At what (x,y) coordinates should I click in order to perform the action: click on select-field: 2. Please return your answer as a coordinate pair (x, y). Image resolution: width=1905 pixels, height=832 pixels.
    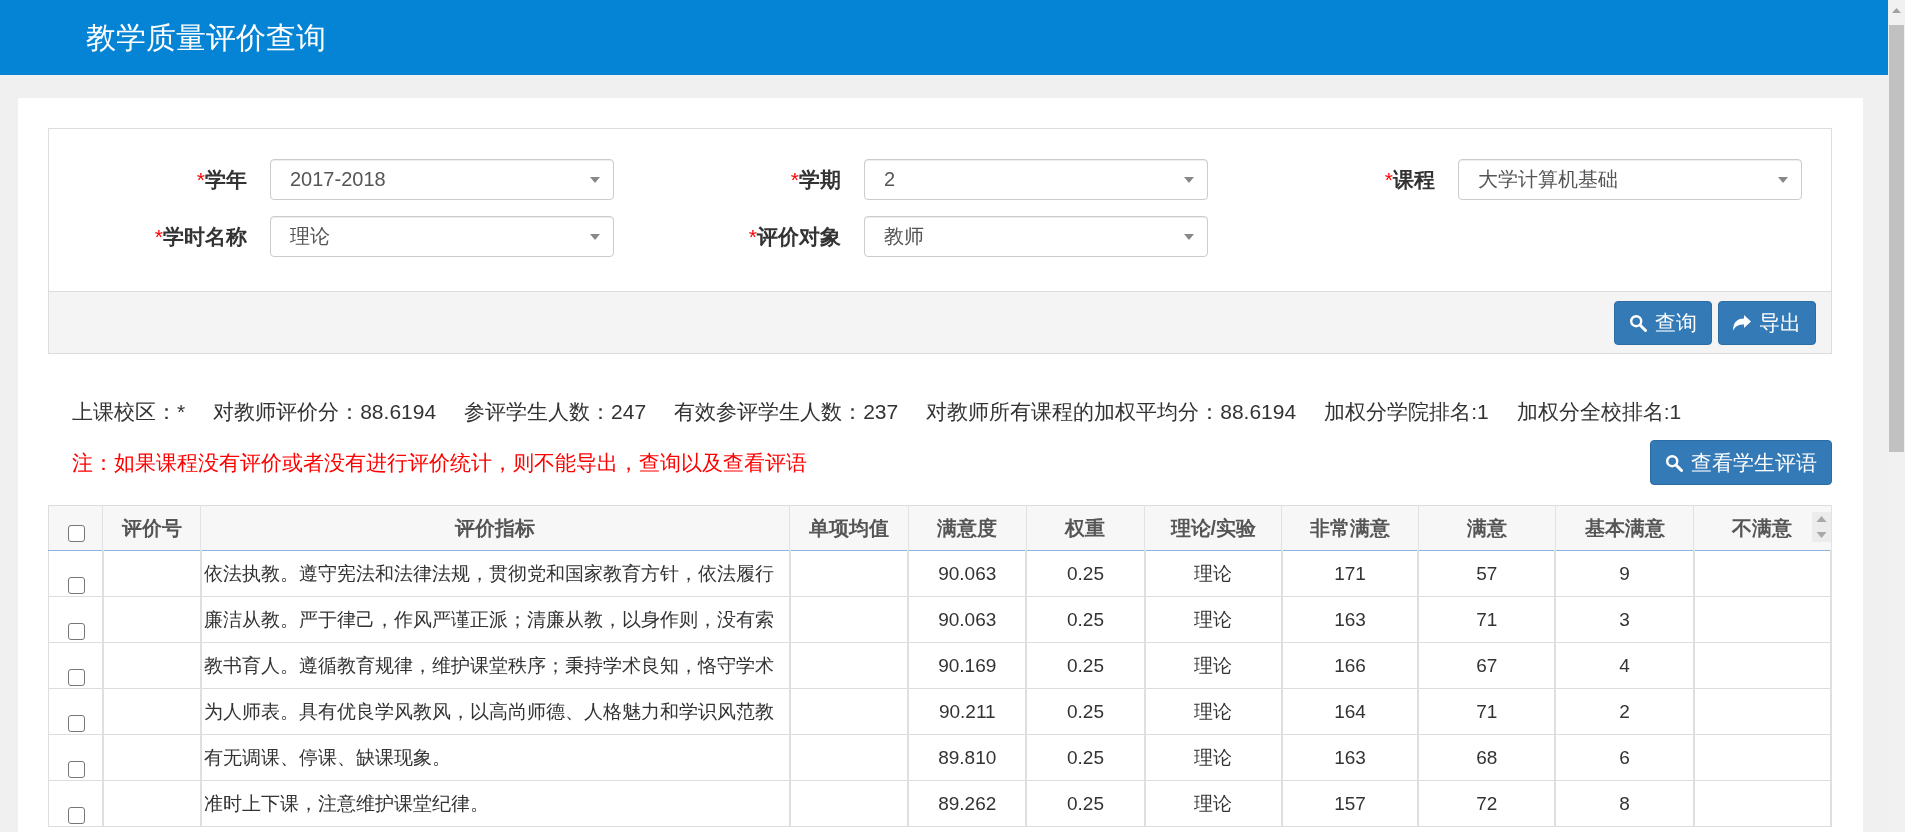
    Looking at the image, I should click on (1036, 179).